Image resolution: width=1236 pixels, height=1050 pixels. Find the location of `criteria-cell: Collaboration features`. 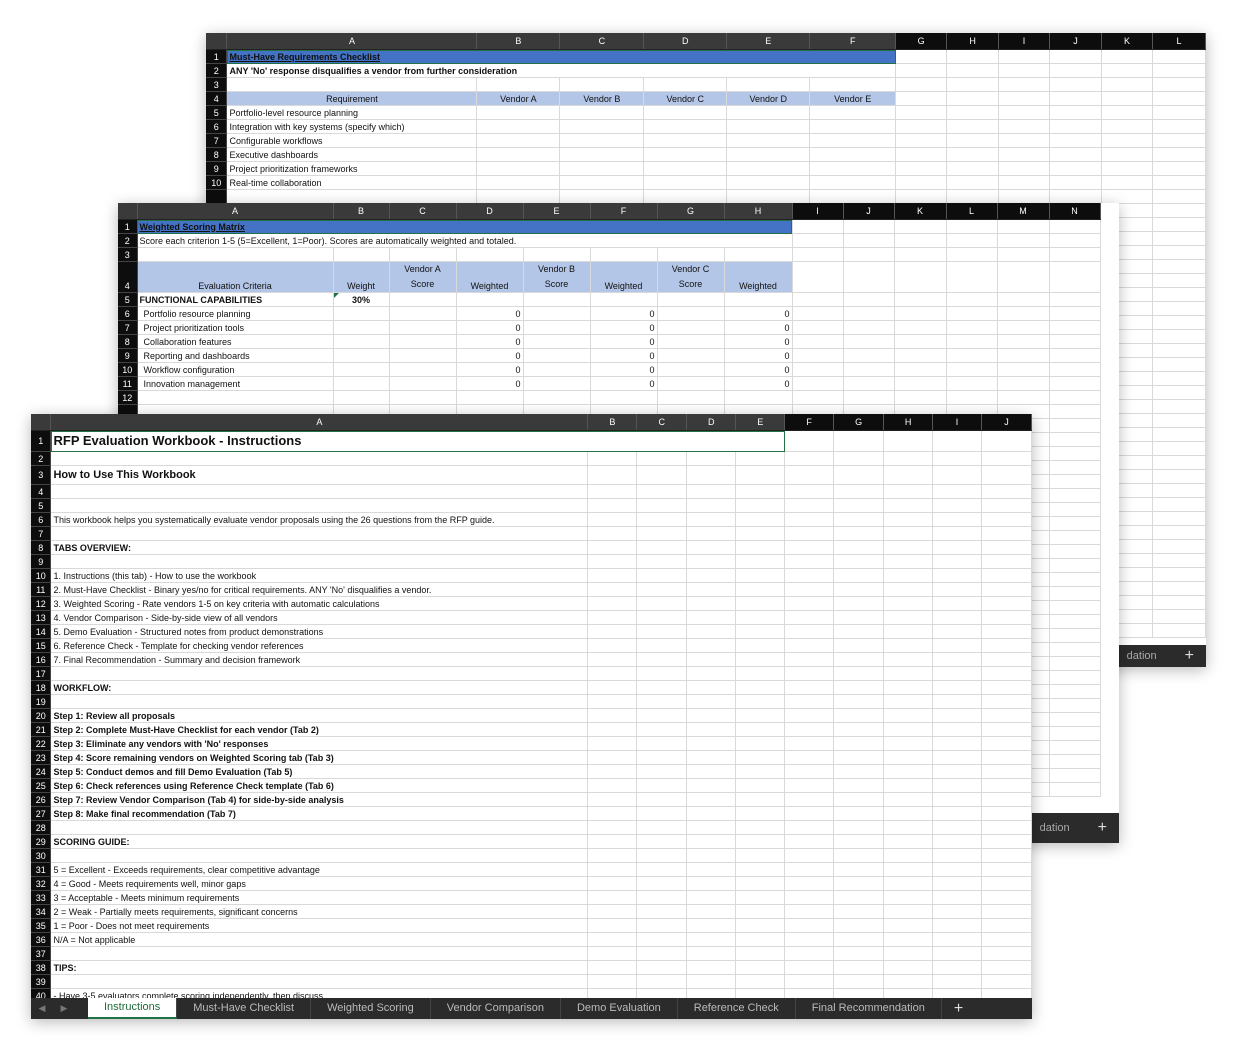

criteria-cell: Collaboration features is located at coordinates (235, 341).